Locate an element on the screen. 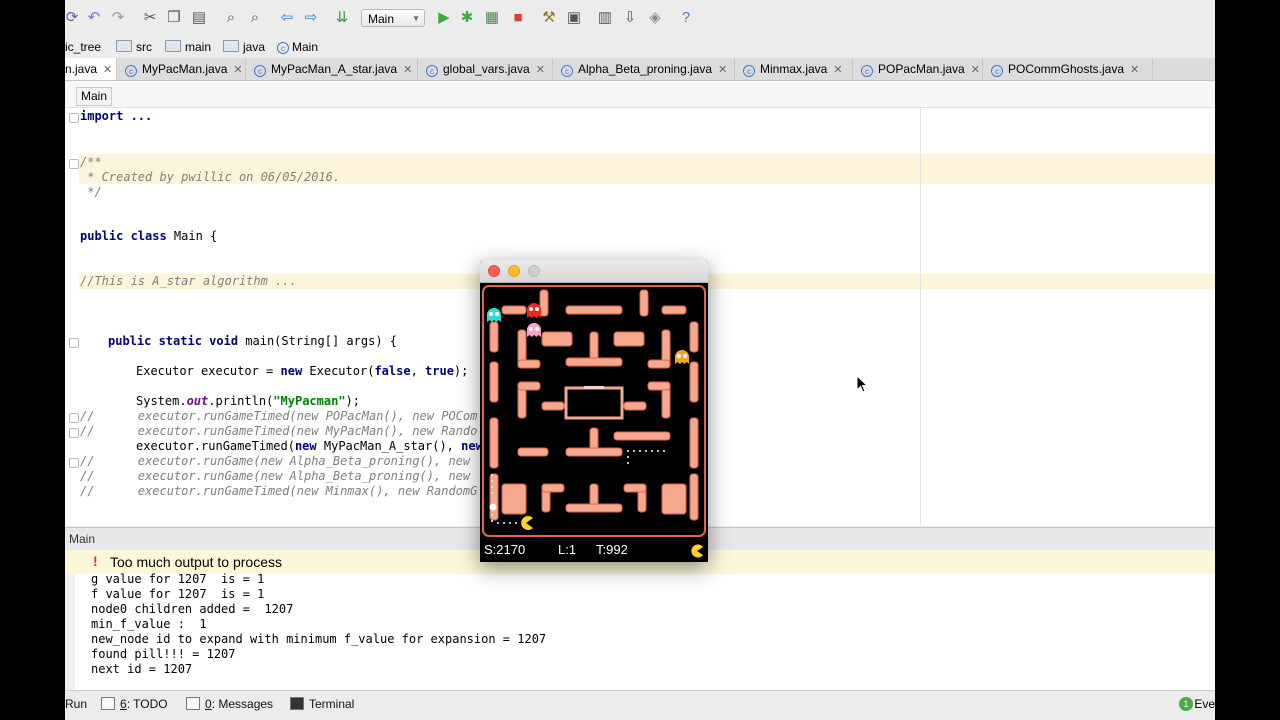 The width and height of the screenshot is (1280, 720). tab-mypacman: c MyPacMan.java ✕ is located at coordinates (181, 69).